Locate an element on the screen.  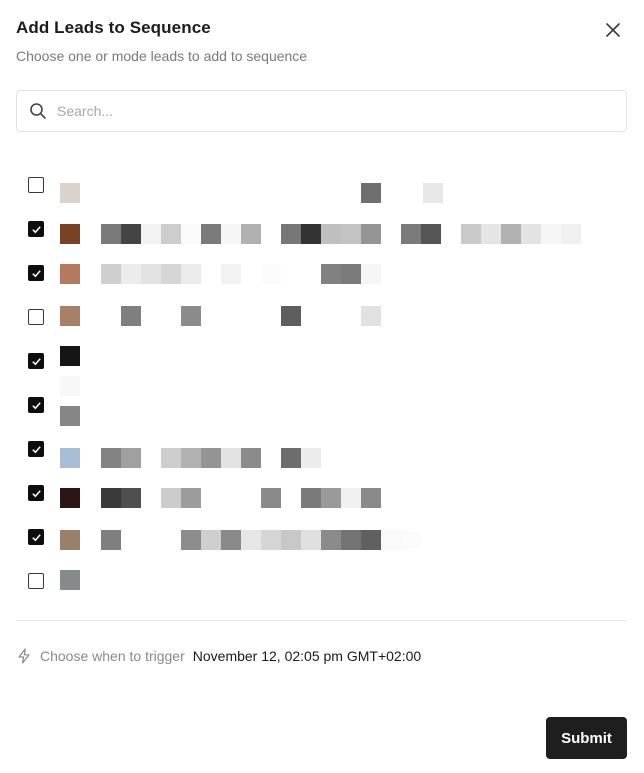
close-icon is located at coordinates (613, 30).